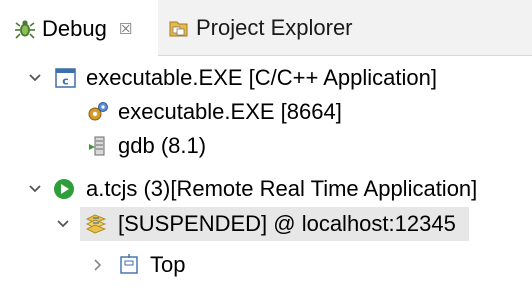 The height and width of the screenshot is (291, 532). What do you see at coordinates (282, 188) in the screenshot?
I see `tree-item-label: a.tcjs (3)[Remote Real Time Application]` at bounding box center [282, 188].